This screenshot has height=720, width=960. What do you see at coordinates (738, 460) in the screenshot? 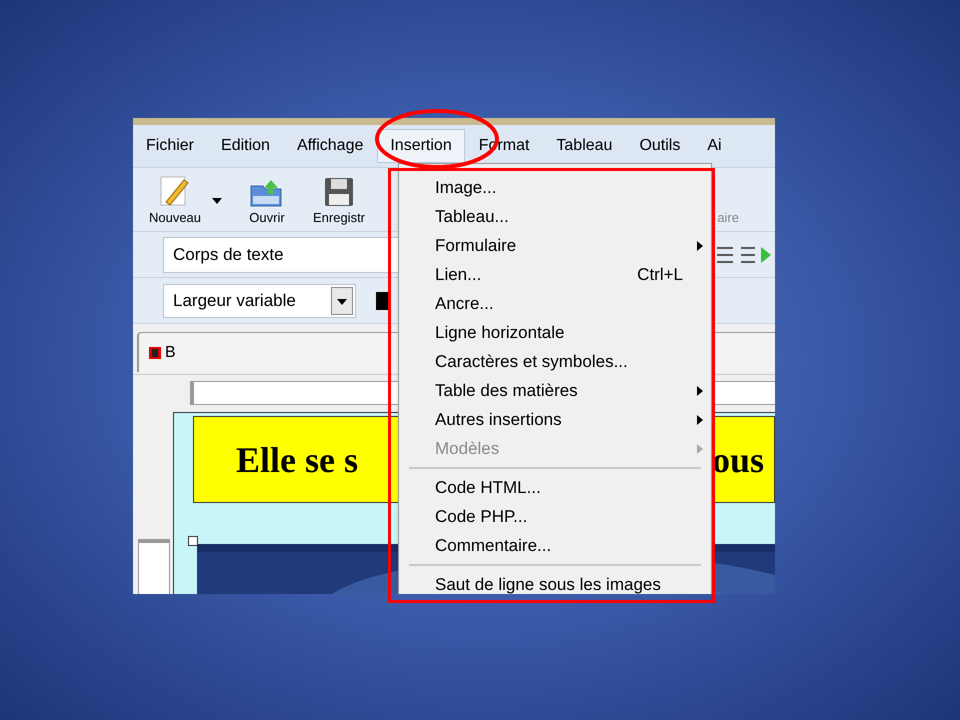
I see `heading-text: ous` at bounding box center [738, 460].